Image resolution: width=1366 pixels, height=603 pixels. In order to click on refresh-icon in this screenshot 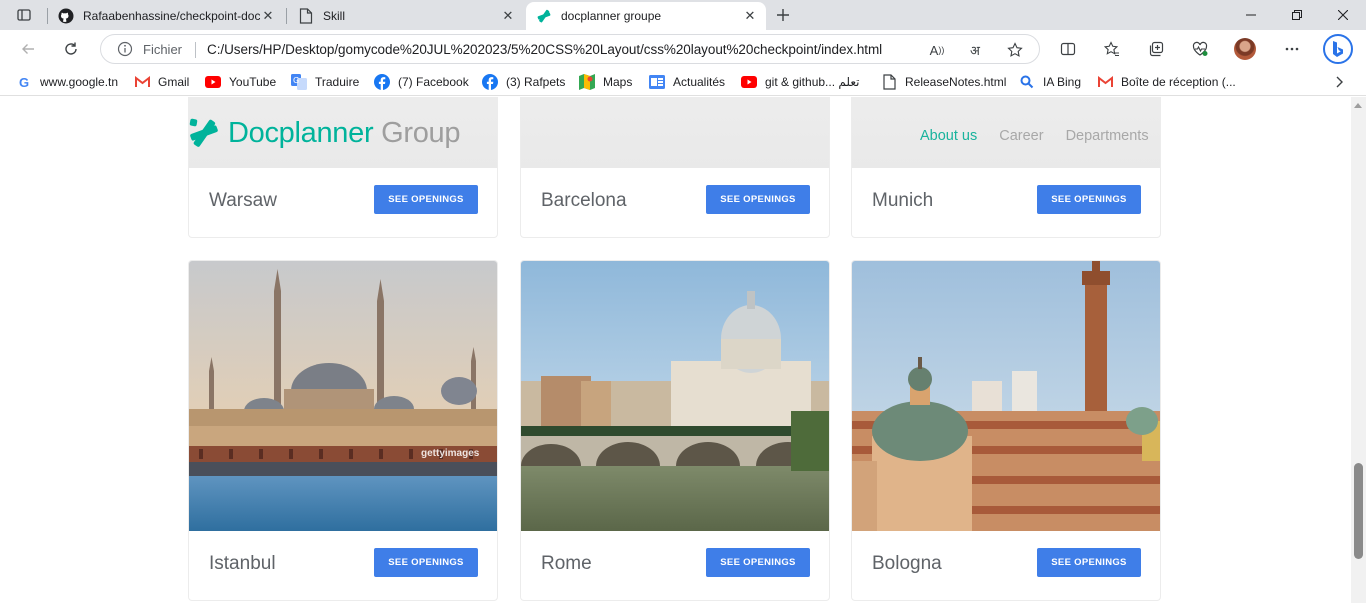, I will do `click(71, 48)`.